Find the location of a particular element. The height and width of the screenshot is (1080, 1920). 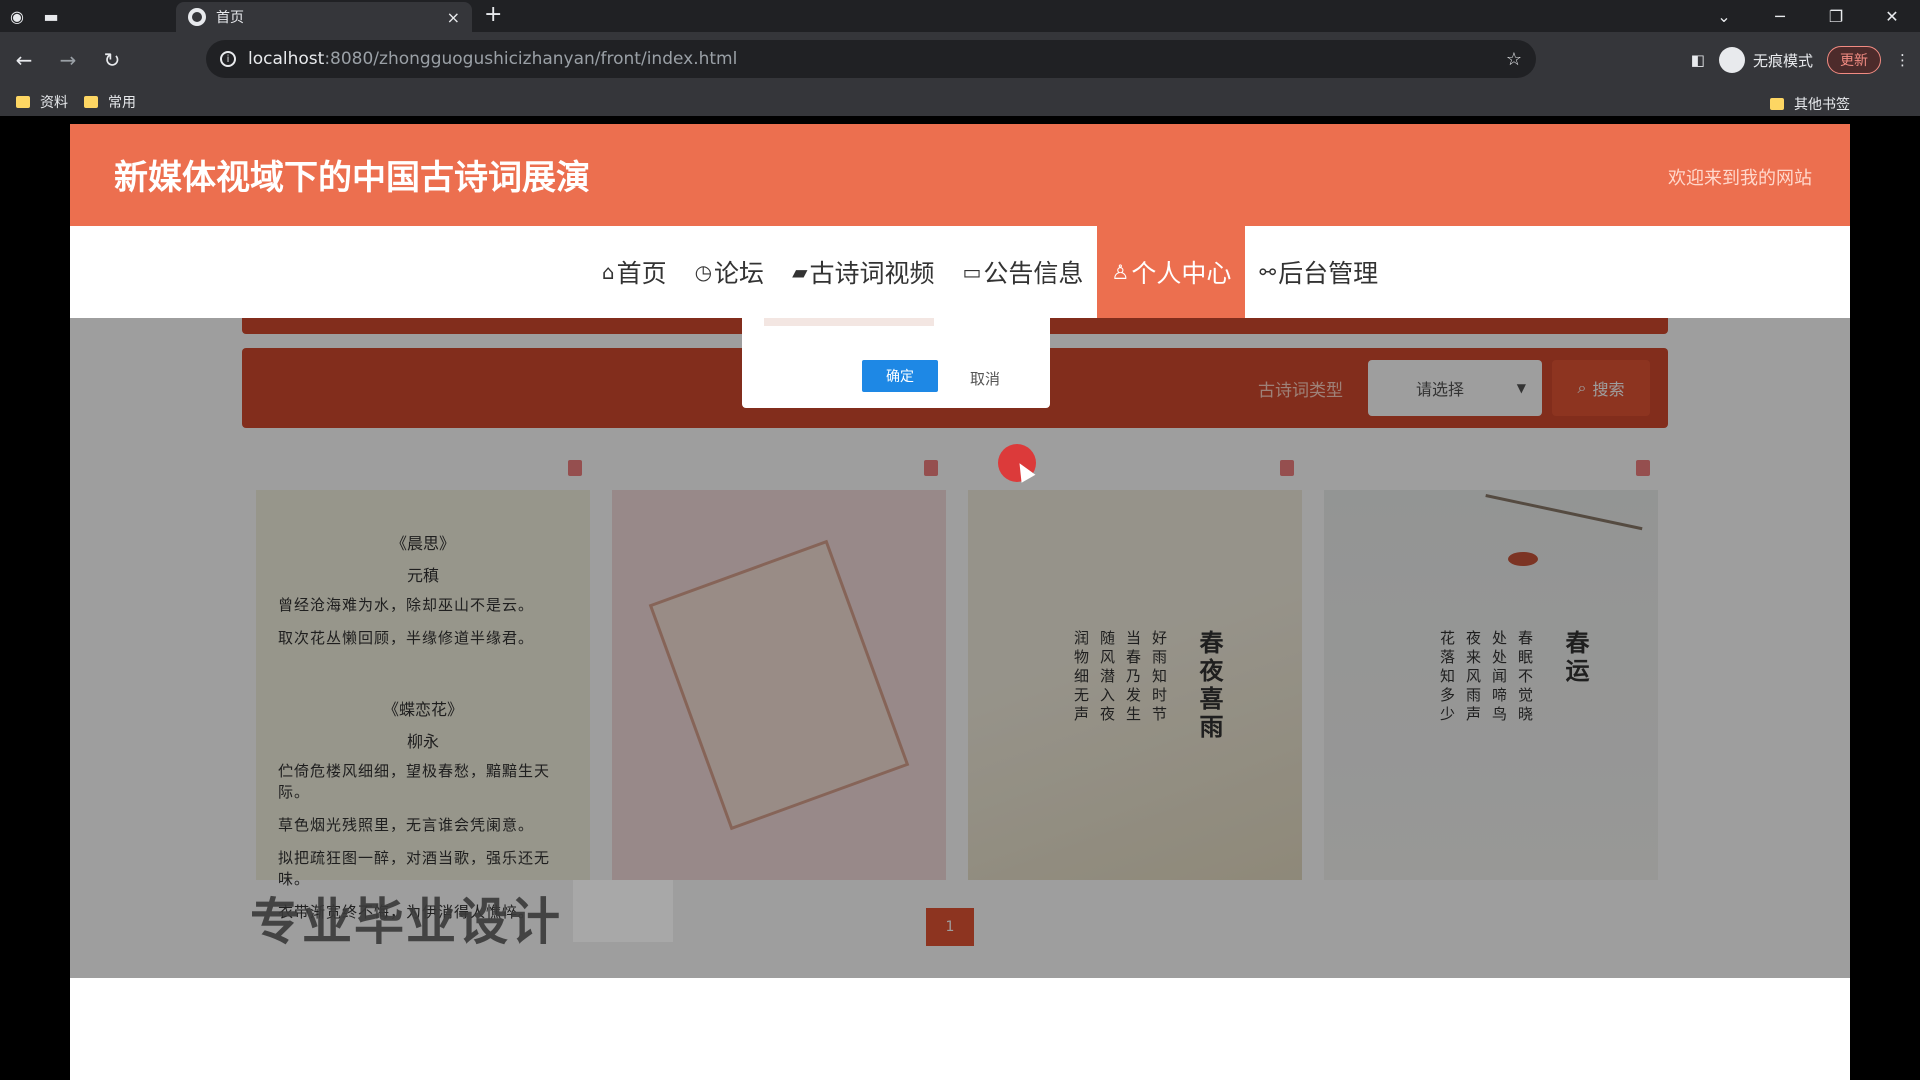

bookmark-folder-2: 常用 is located at coordinates (110, 102).